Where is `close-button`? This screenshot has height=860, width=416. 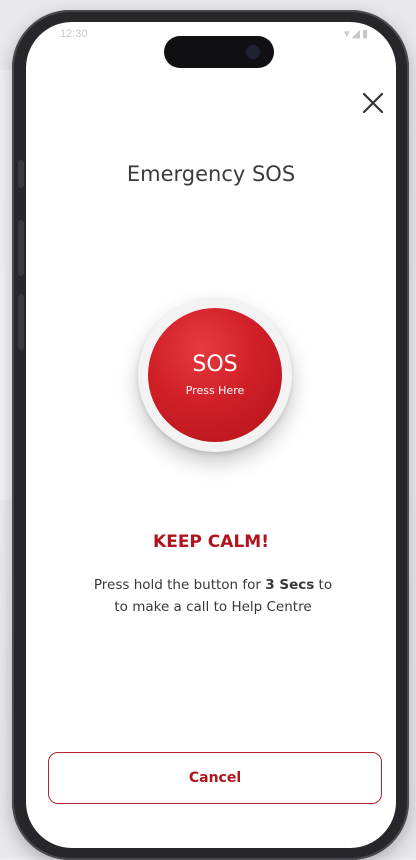
close-button is located at coordinates (373, 103).